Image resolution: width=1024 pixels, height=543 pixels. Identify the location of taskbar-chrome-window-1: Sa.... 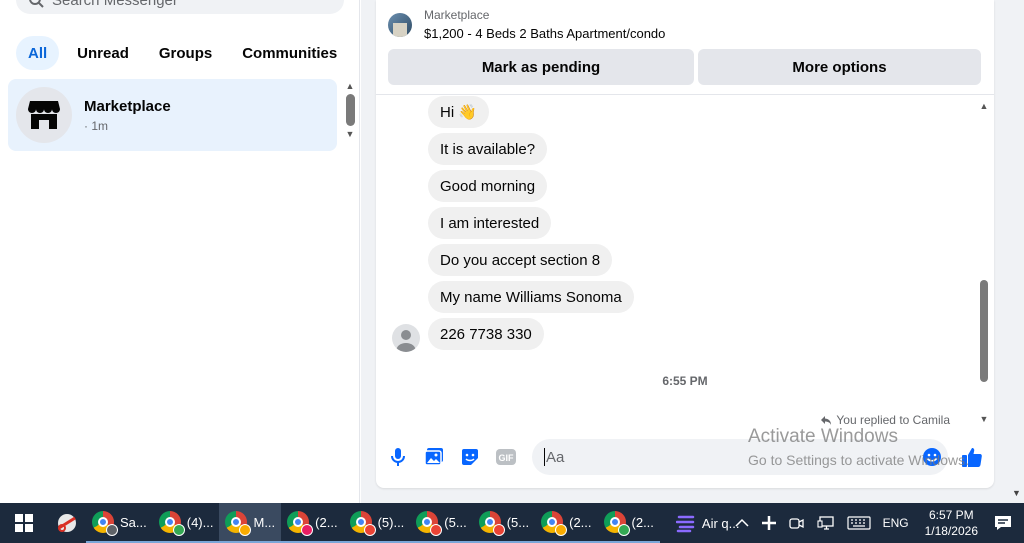
(119, 523).